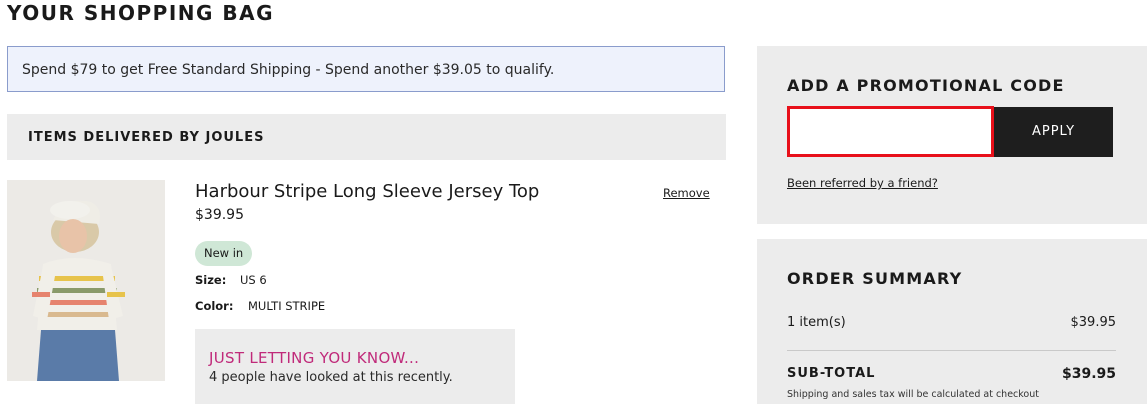 The width and height of the screenshot is (1147, 404). What do you see at coordinates (253, 280) in the screenshot?
I see `size-value: US 6` at bounding box center [253, 280].